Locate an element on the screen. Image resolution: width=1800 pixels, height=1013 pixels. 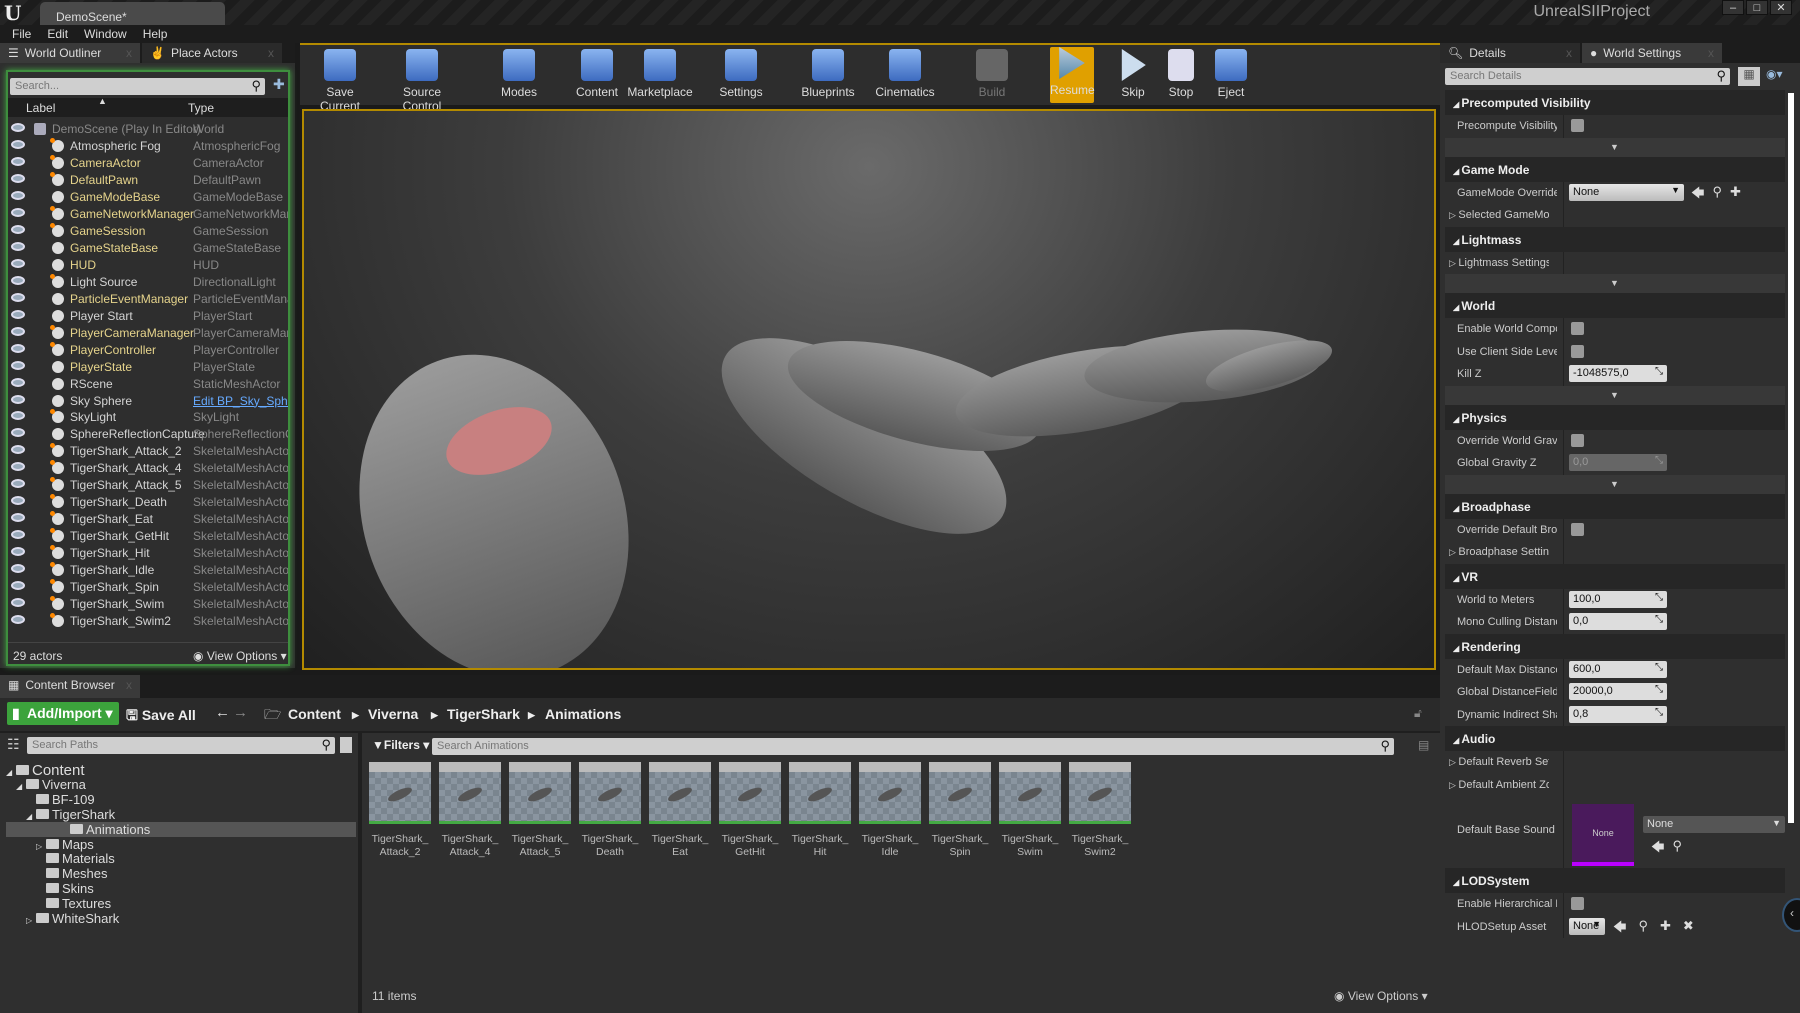
property-row: ▷ Broadphase Settings is located at coordinates (1615, 552).